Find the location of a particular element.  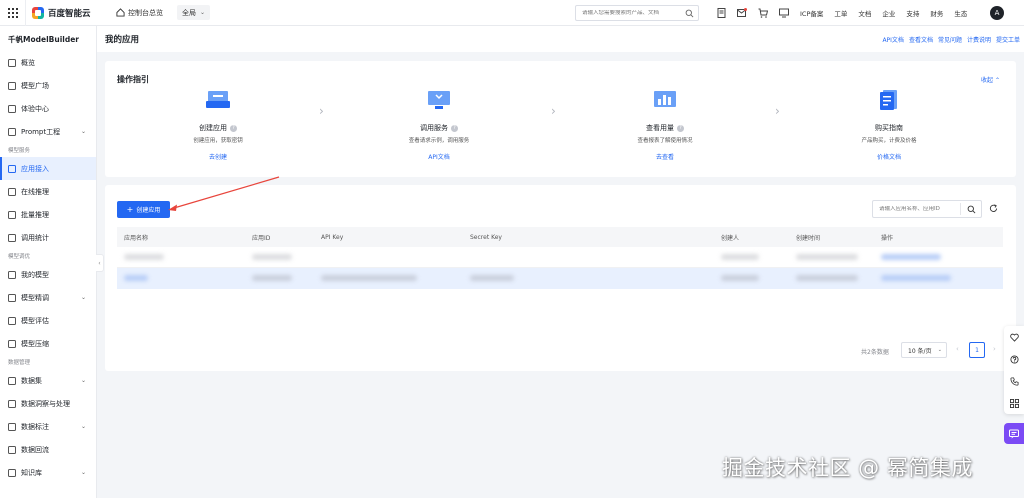

annotation-arrow is located at coordinates (224, 193).